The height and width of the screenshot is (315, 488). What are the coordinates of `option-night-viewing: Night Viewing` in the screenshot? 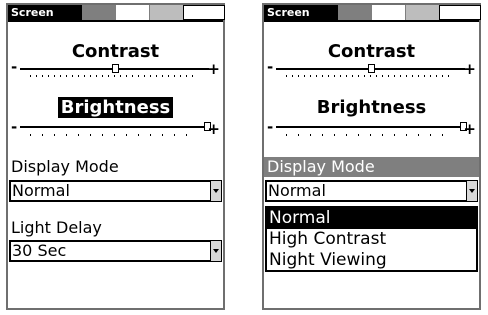 It's located at (371, 260).